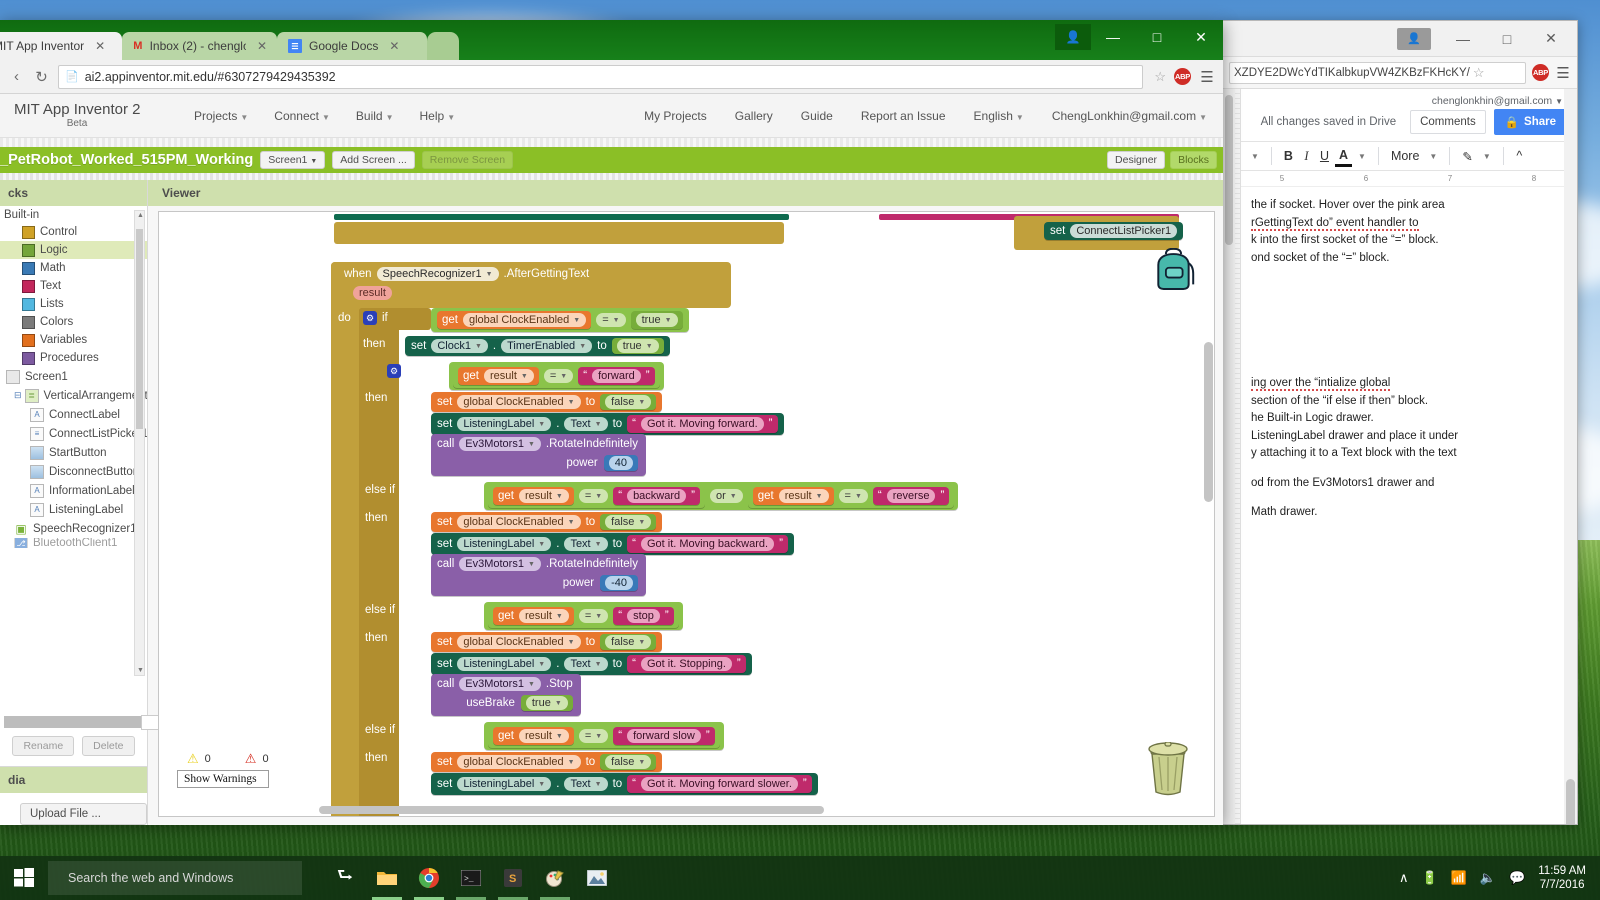 Image resolution: width=1600 pixels, height=900 pixels. Describe the element at coordinates (500, 684) in the screenshot. I see `field: Ev3Motors1 ▼` at that location.